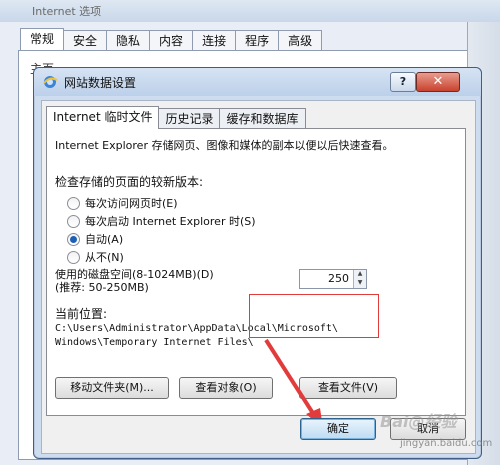  Describe the element at coordinates (103, 117) in the screenshot. I see `tab-temporary-internet-files: Internet 临时文件` at that location.